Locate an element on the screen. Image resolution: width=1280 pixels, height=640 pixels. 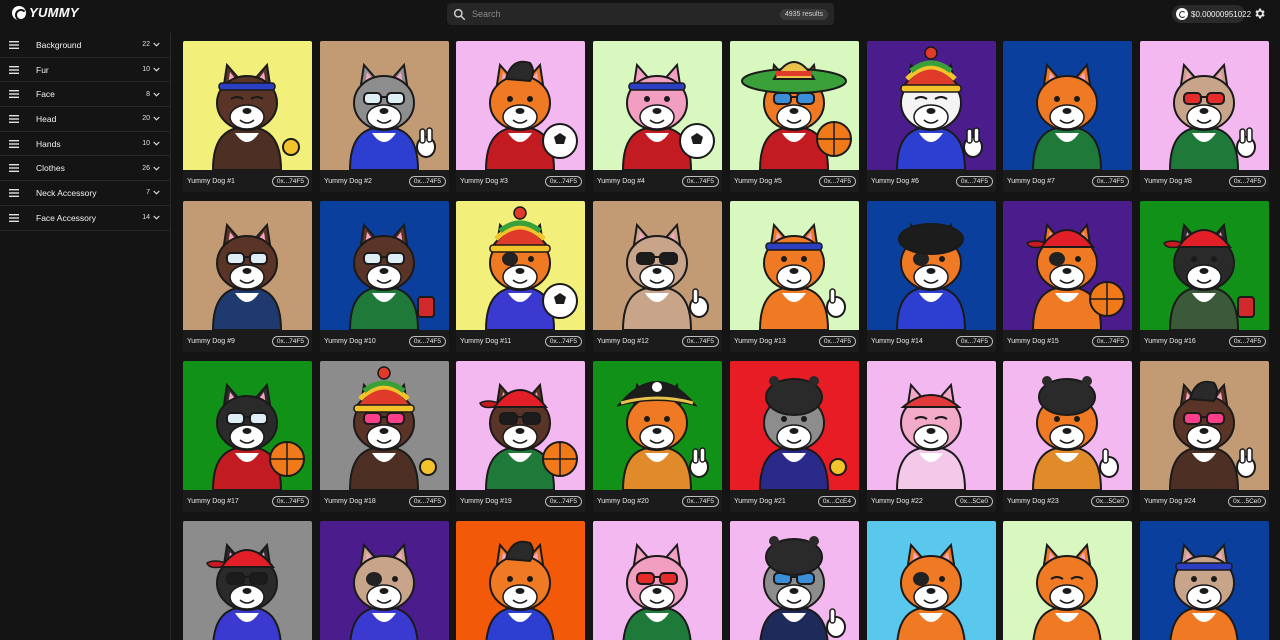
nft-card: Yummy Dog #6 0x...74F5 is located at coordinates (931, 116).